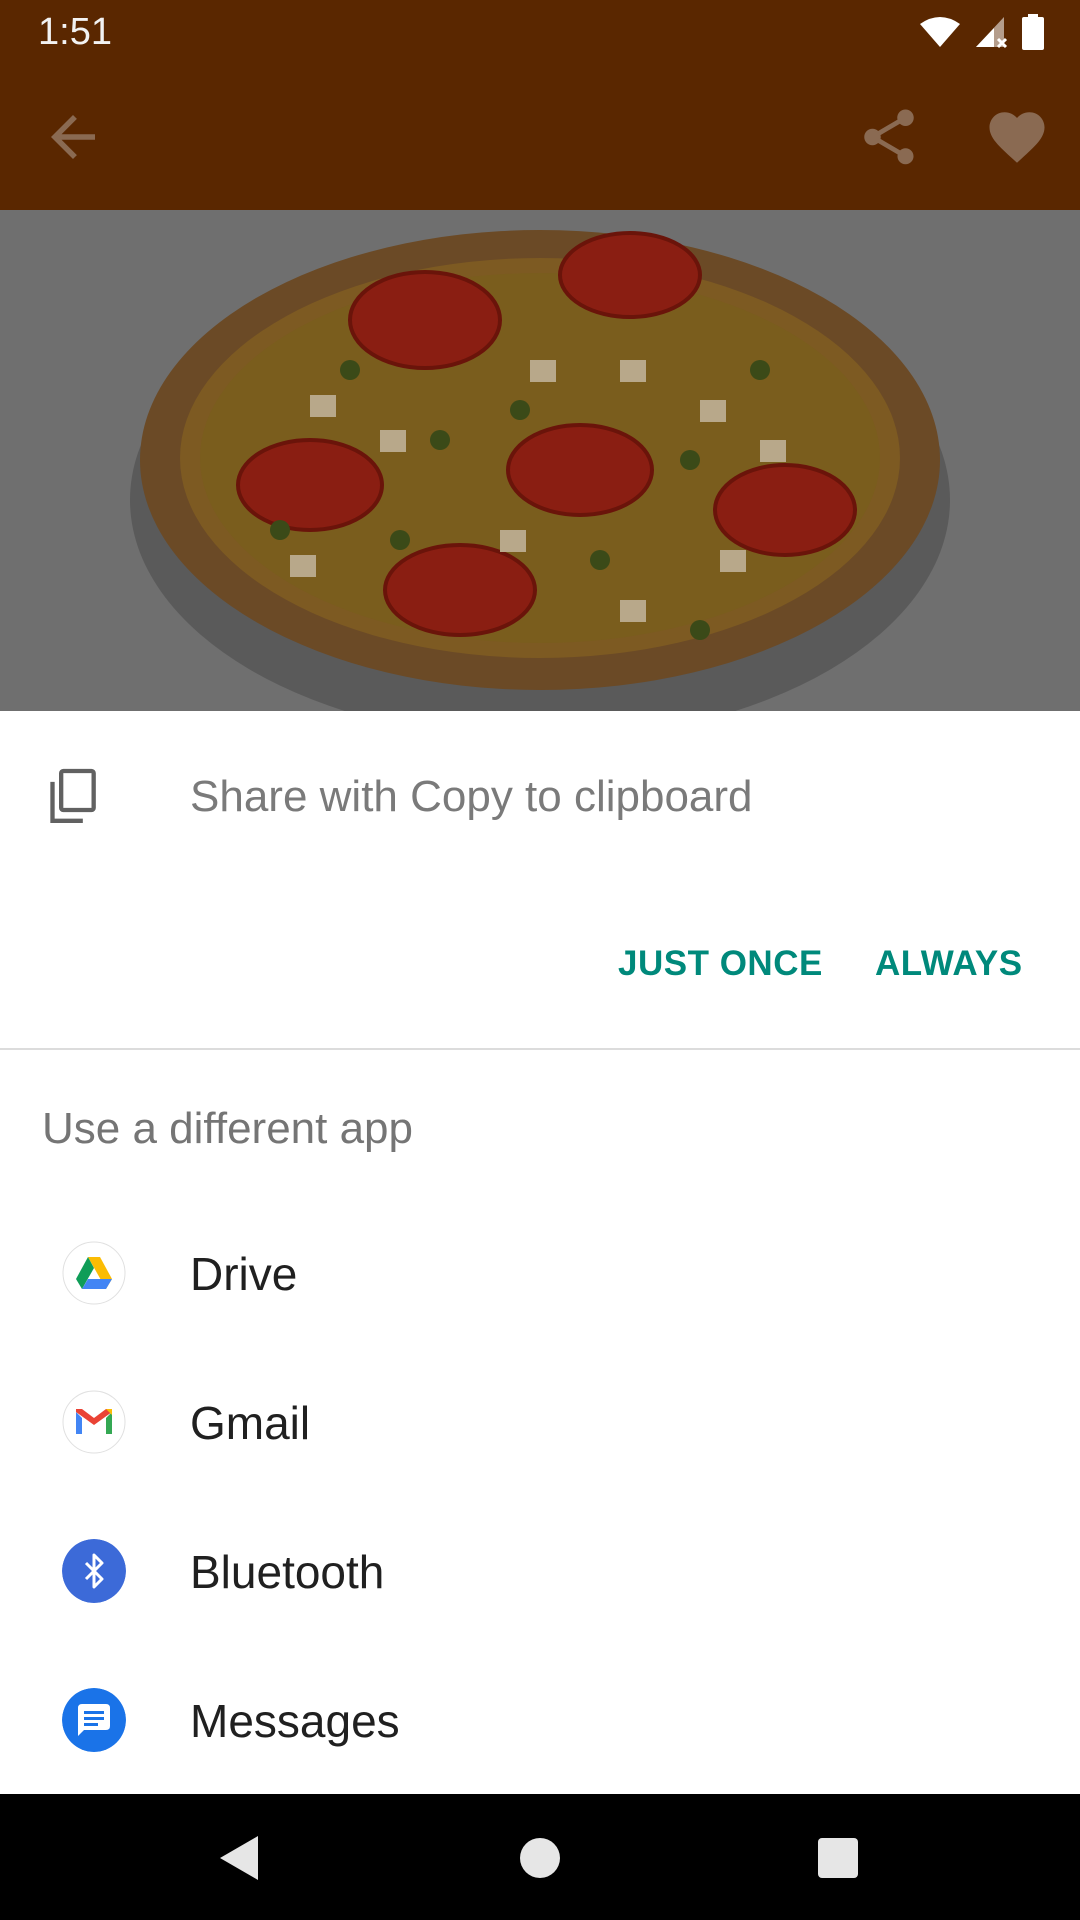  I want to click on app-label-gmail: Gmail, so click(250, 1423).